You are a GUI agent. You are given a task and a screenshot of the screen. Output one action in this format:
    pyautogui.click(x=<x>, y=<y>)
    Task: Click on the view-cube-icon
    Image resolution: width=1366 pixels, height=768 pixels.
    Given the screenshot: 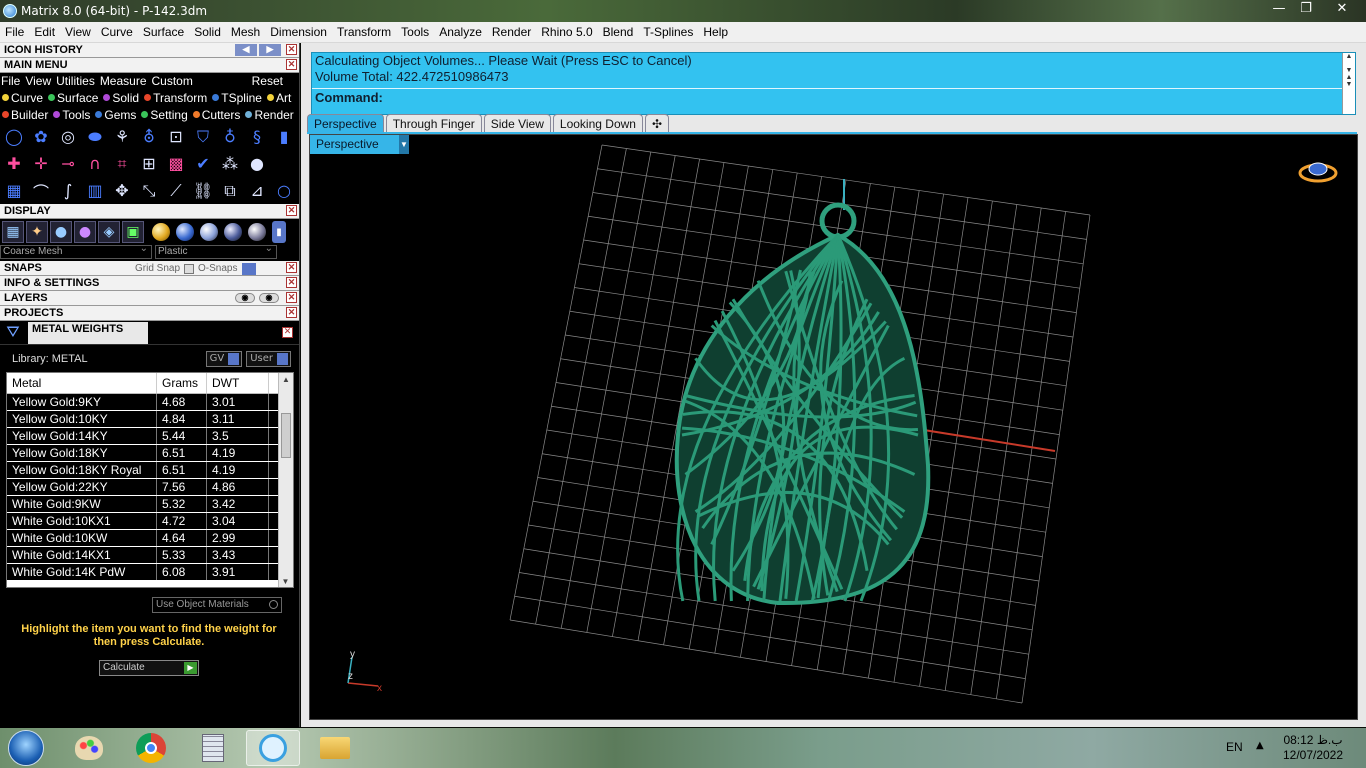 What is the action you would take?
    pyautogui.click(x=1318, y=172)
    